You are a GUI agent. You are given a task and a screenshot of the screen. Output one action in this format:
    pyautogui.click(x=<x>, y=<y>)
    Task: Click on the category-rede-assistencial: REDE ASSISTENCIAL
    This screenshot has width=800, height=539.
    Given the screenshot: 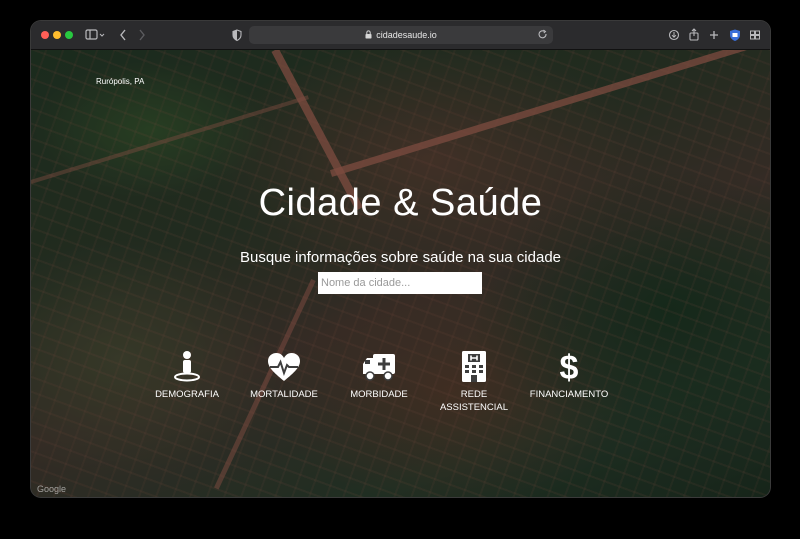 What is the action you would take?
    pyautogui.click(x=474, y=382)
    